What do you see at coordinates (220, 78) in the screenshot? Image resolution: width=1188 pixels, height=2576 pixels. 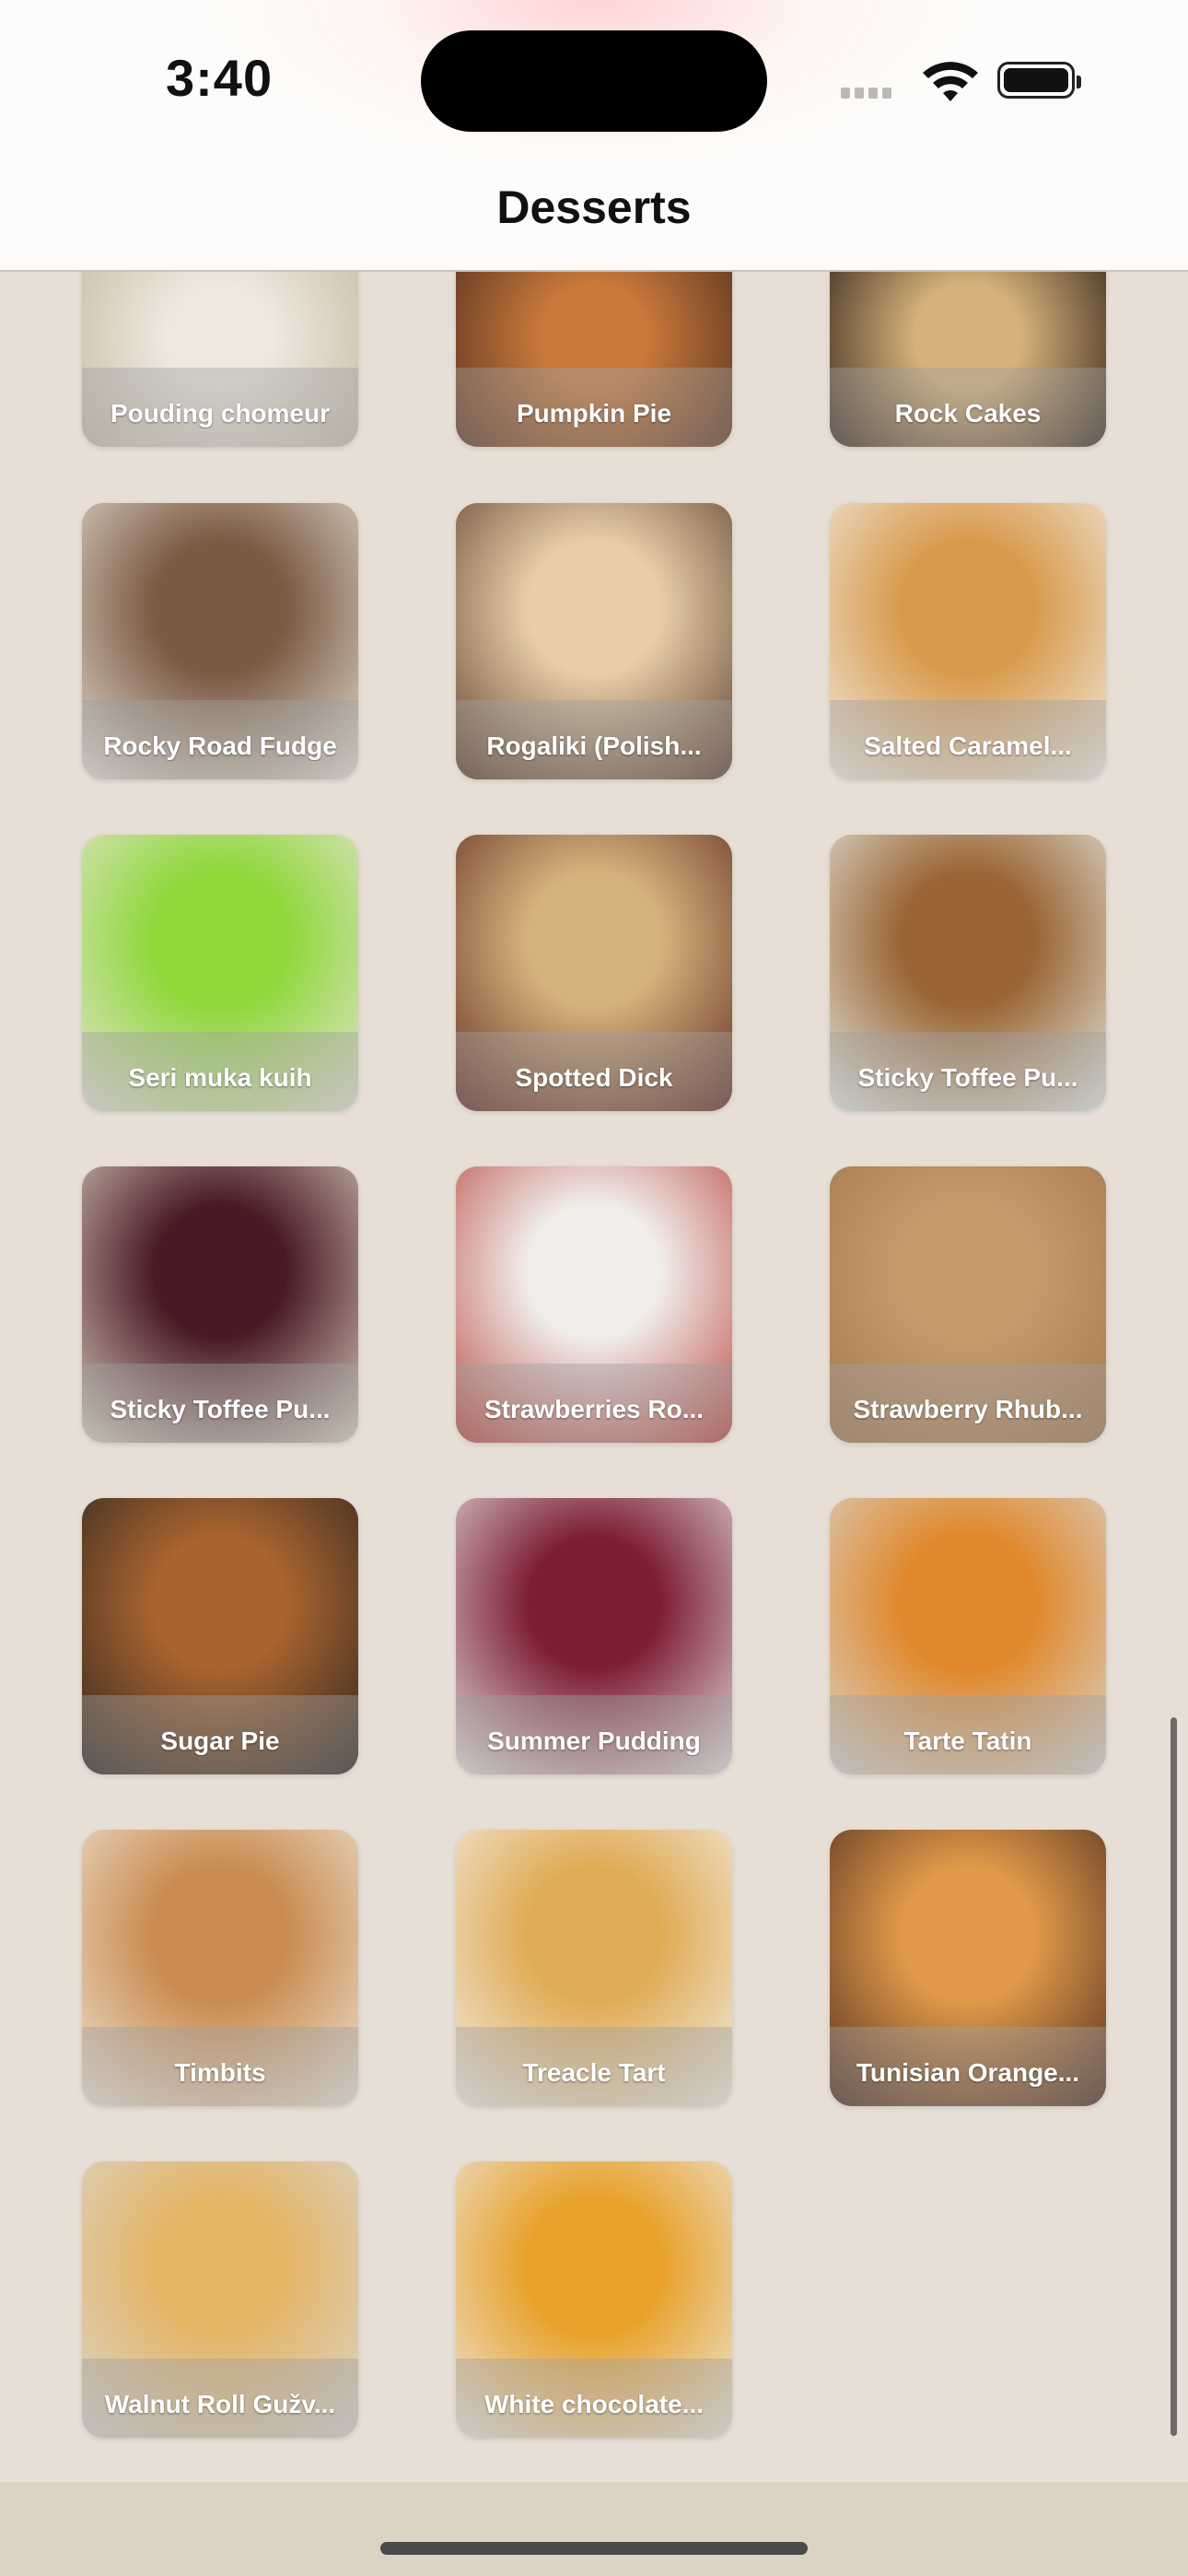 I see `status-time: 3:40` at bounding box center [220, 78].